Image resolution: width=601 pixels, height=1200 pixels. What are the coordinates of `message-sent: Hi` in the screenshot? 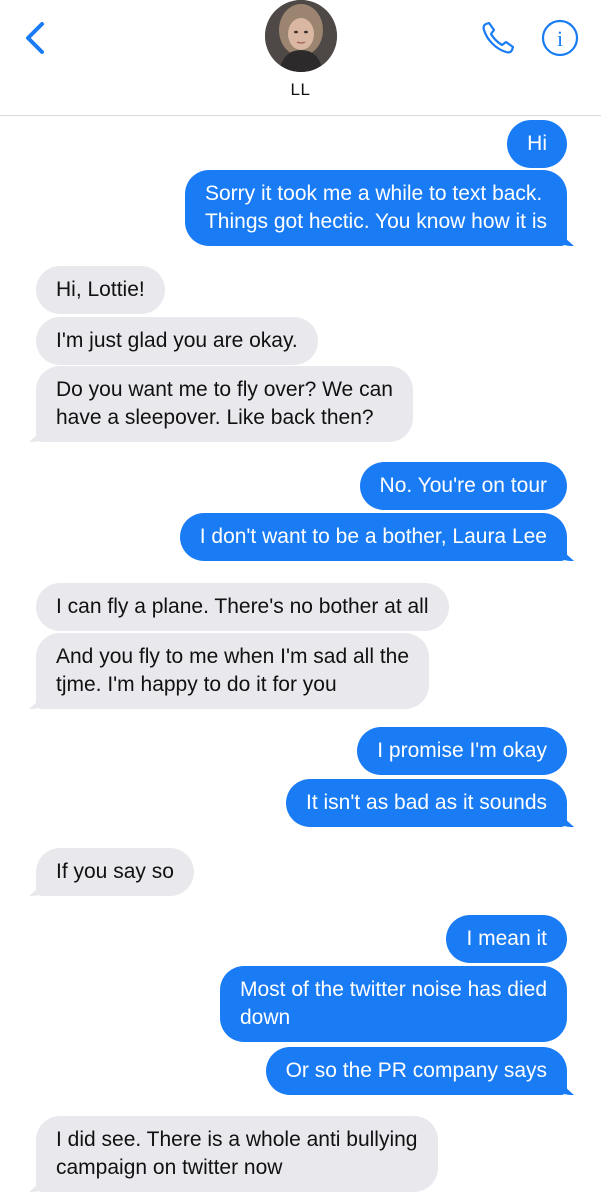 It's located at (537, 144).